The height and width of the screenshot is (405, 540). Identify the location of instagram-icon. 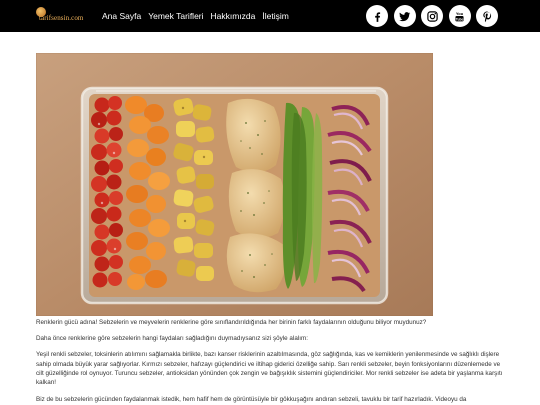
(432, 16).